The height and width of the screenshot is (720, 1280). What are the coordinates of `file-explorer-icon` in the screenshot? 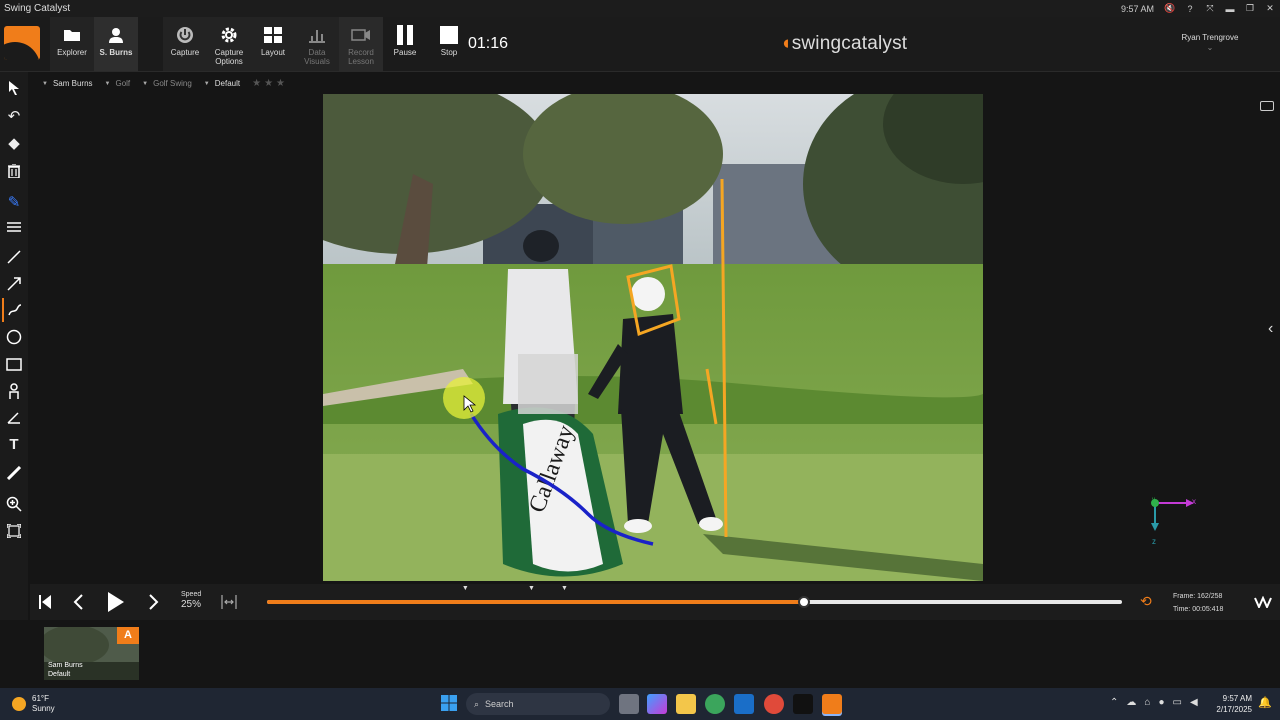 It's located at (686, 704).